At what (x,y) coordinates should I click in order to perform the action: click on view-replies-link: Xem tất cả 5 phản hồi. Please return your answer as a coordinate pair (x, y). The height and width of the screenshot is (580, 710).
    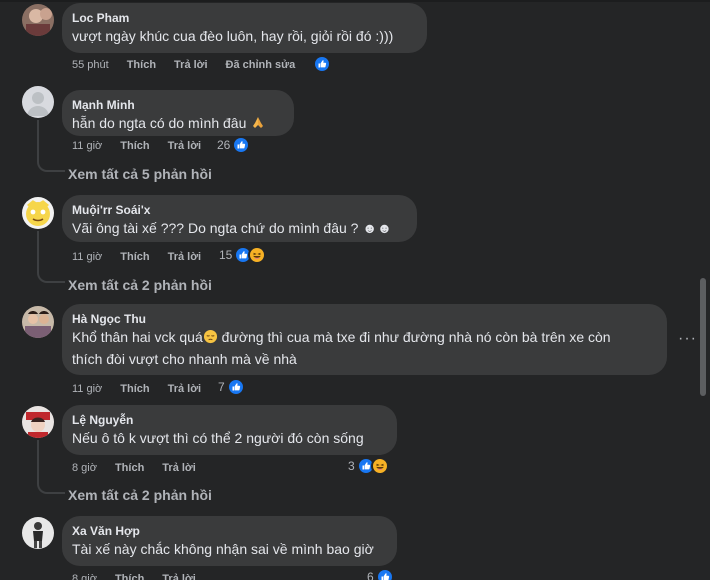
    Looking at the image, I should click on (140, 174).